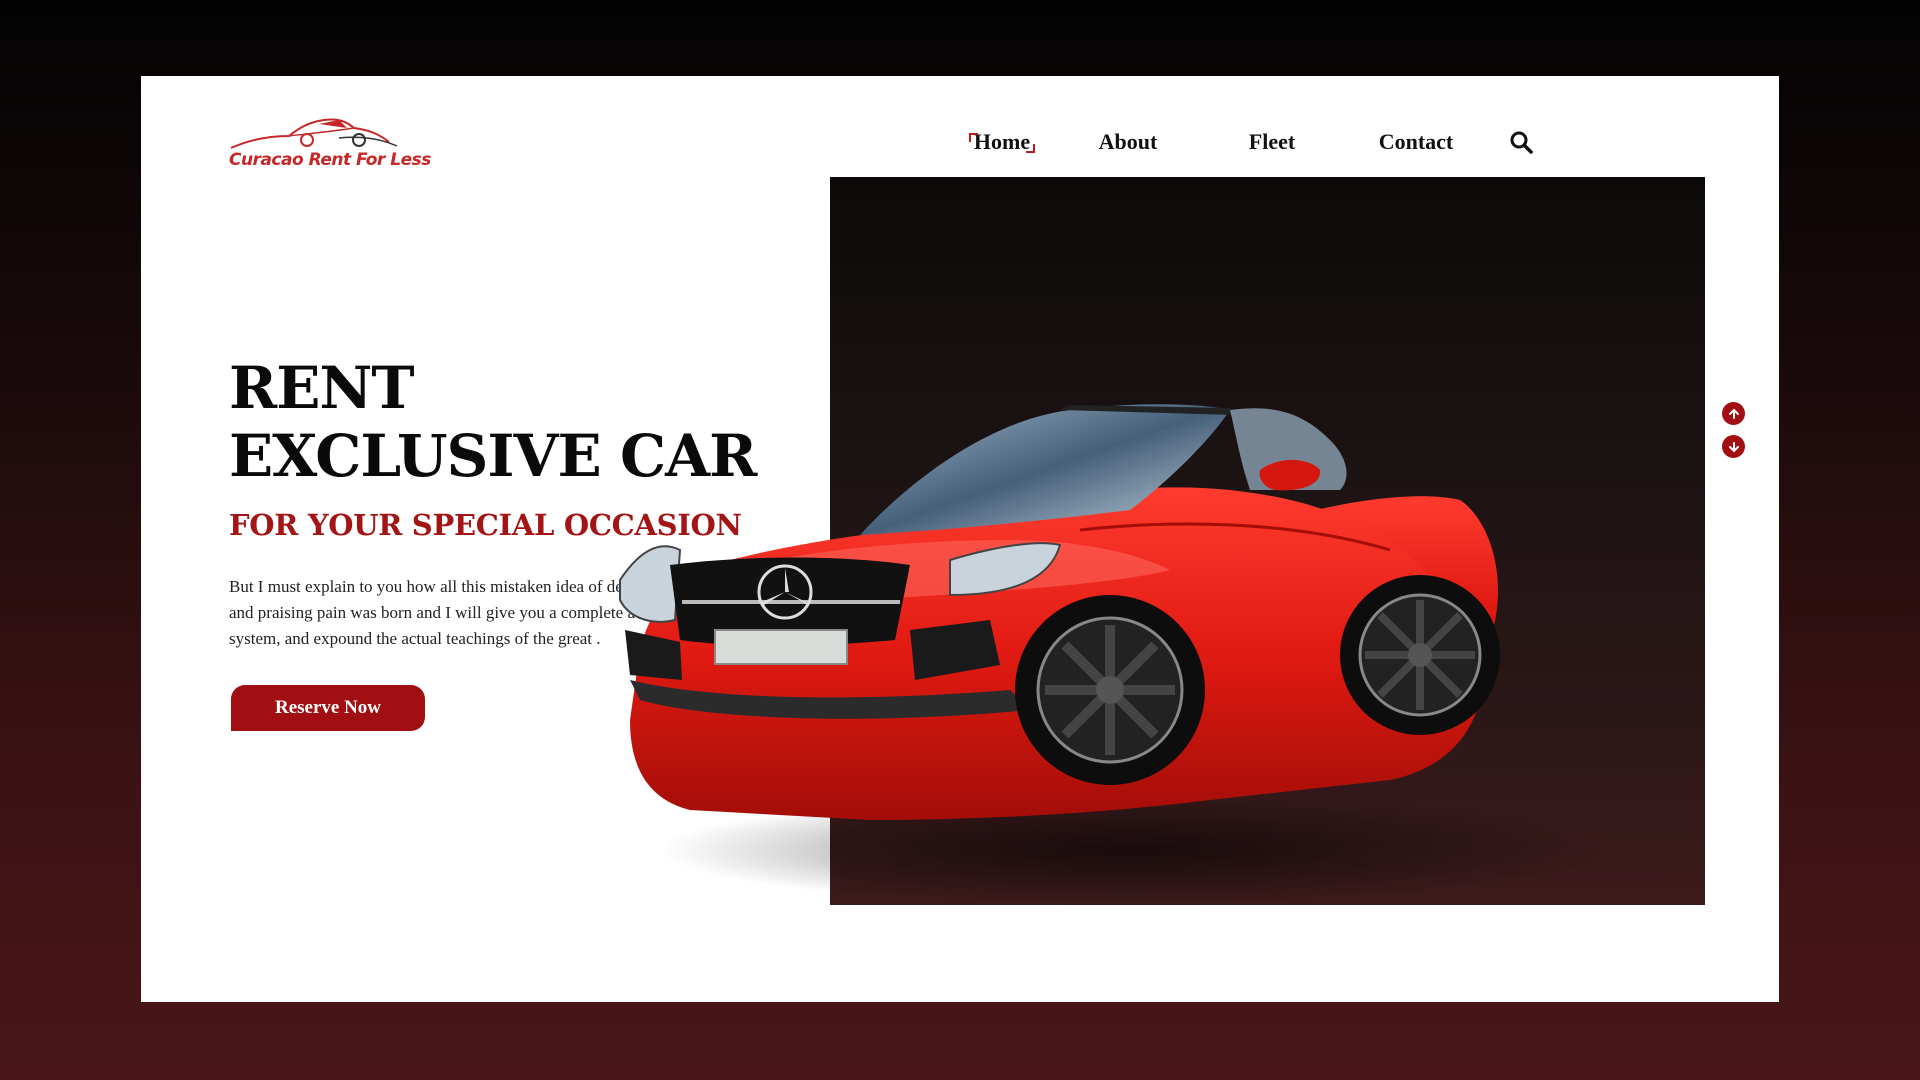 Image resolution: width=1920 pixels, height=1080 pixels. Describe the element at coordinates (314, 133) in the screenshot. I see `car-logo-icon` at that location.